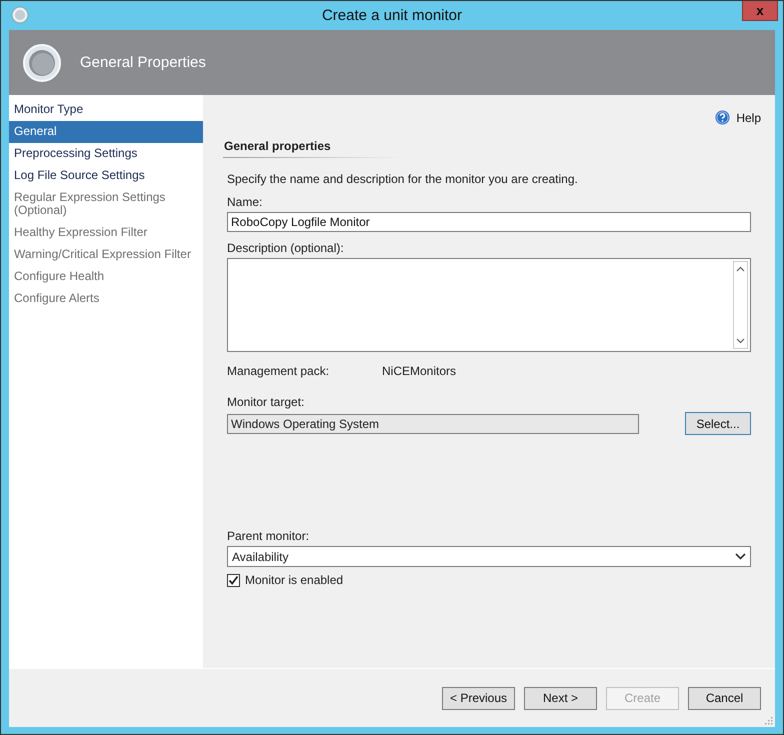 Image resolution: width=784 pixels, height=735 pixels. Describe the element at coordinates (419, 371) in the screenshot. I see `management-pack-value: NiCEMonitors` at that location.